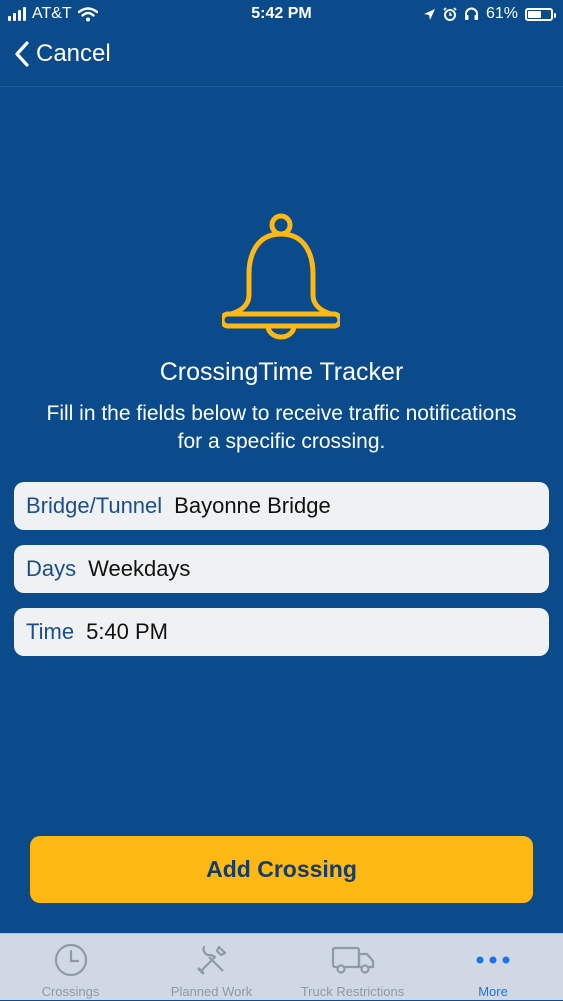  What do you see at coordinates (281, 372) in the screenshot?
I see `page-title: CrossingTime Tracker` at bounding box center [281, 372].